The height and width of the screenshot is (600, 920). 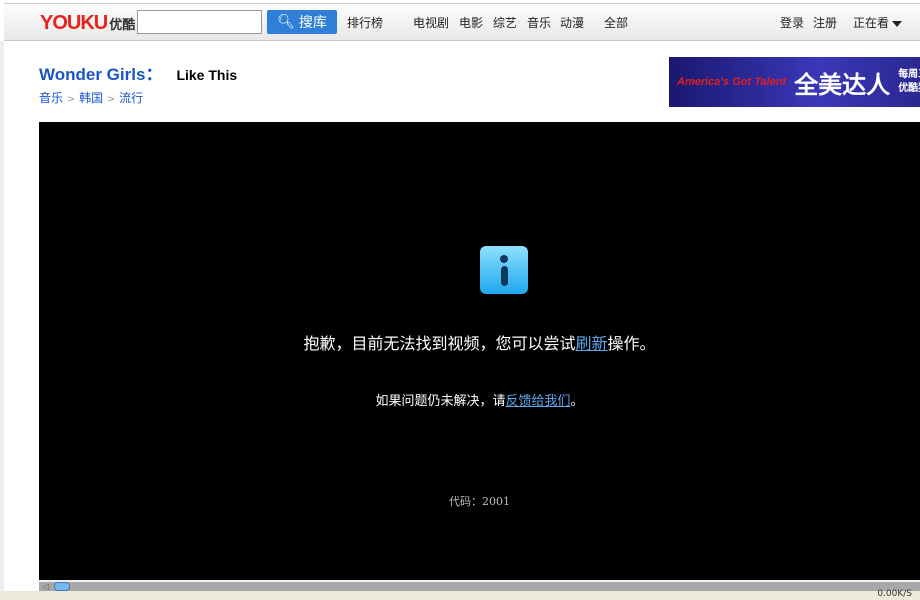 I want to click on nav-music: 音乐, so click(x=539, y=22).